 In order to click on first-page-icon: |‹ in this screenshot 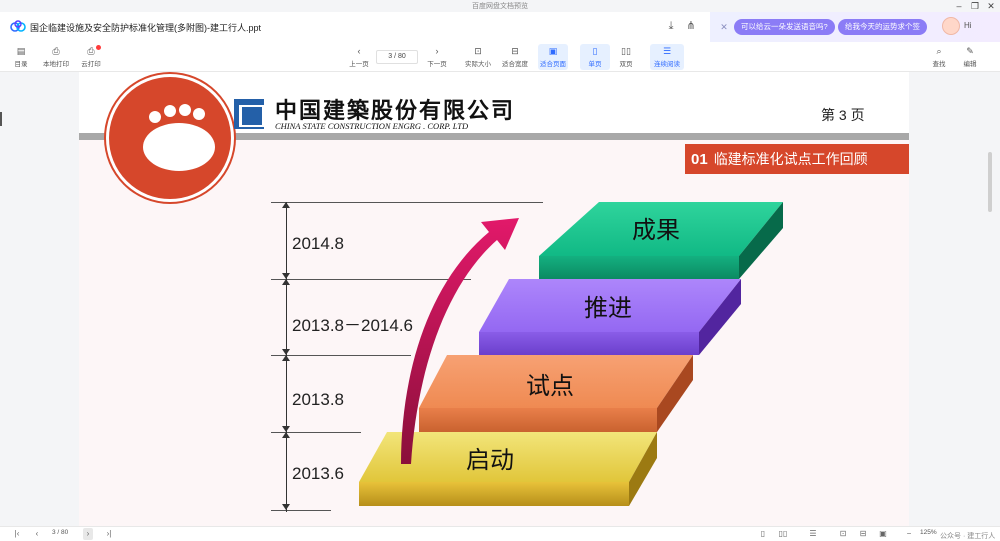, I will do `click(17, 534)`.